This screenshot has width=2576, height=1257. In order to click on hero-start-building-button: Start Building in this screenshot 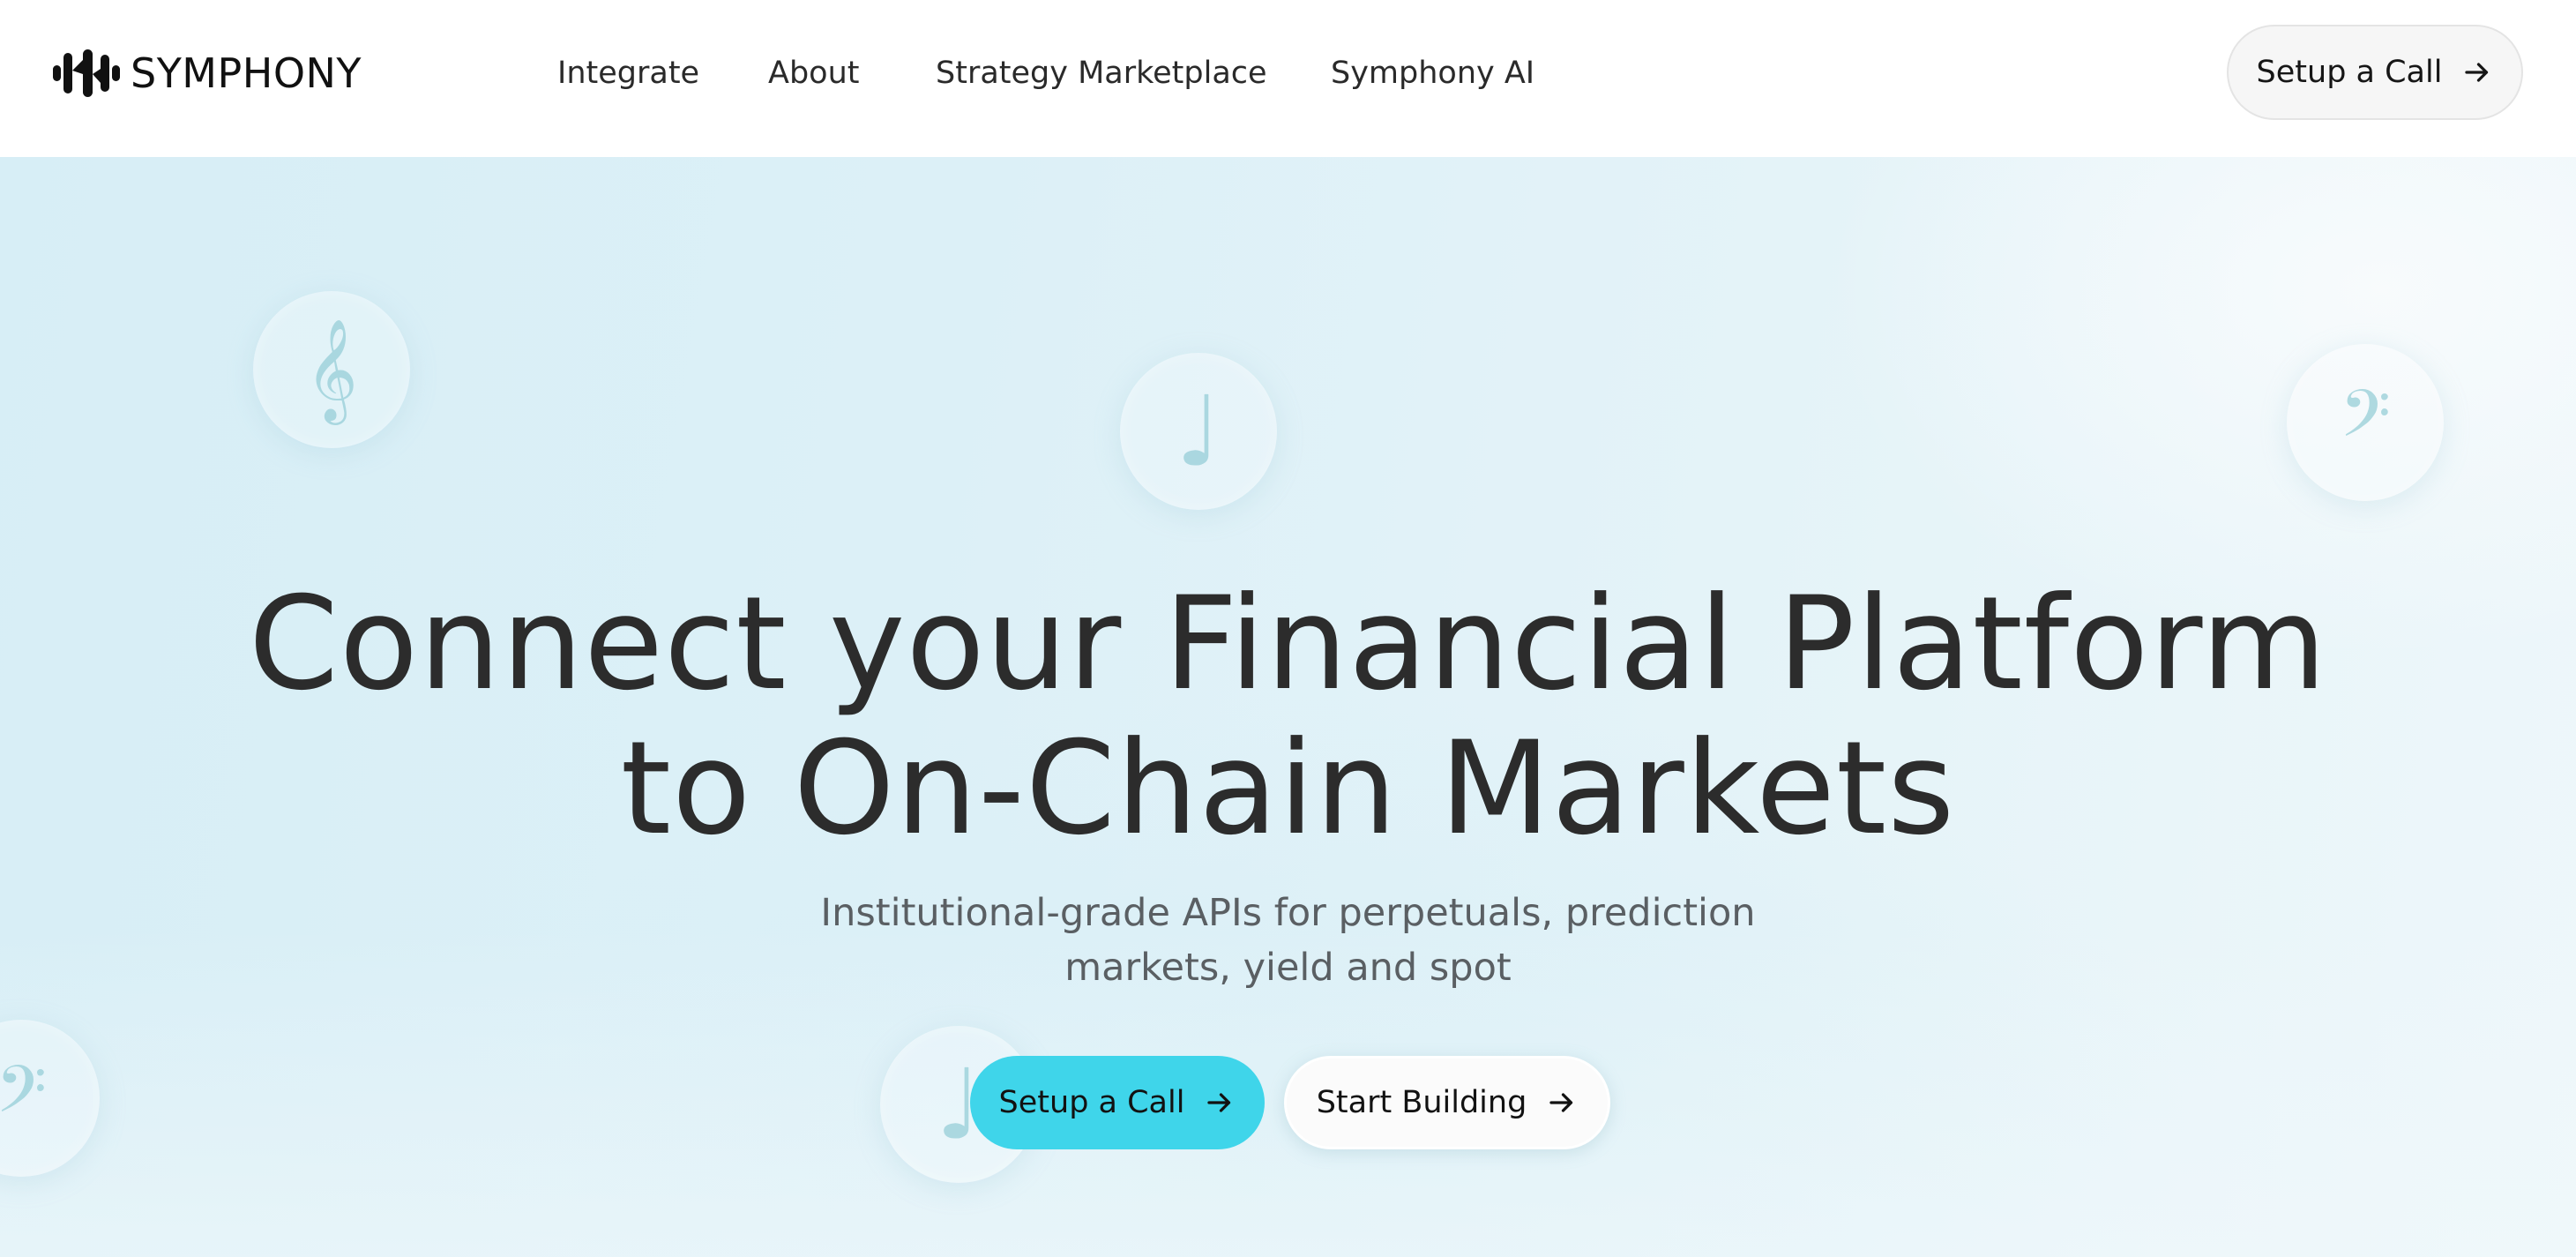, I will do `click(1447, 1102)`.